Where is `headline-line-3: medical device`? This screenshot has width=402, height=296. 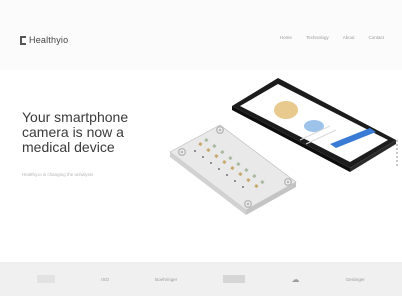
headline-line-3: medical device is located at coordinates (68, 147).